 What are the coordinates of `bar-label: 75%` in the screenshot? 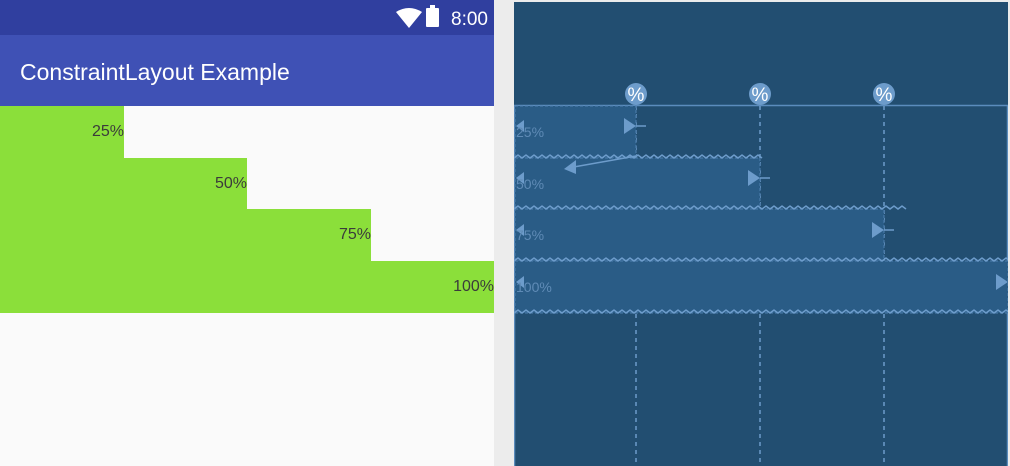 It's located at (354, 234).